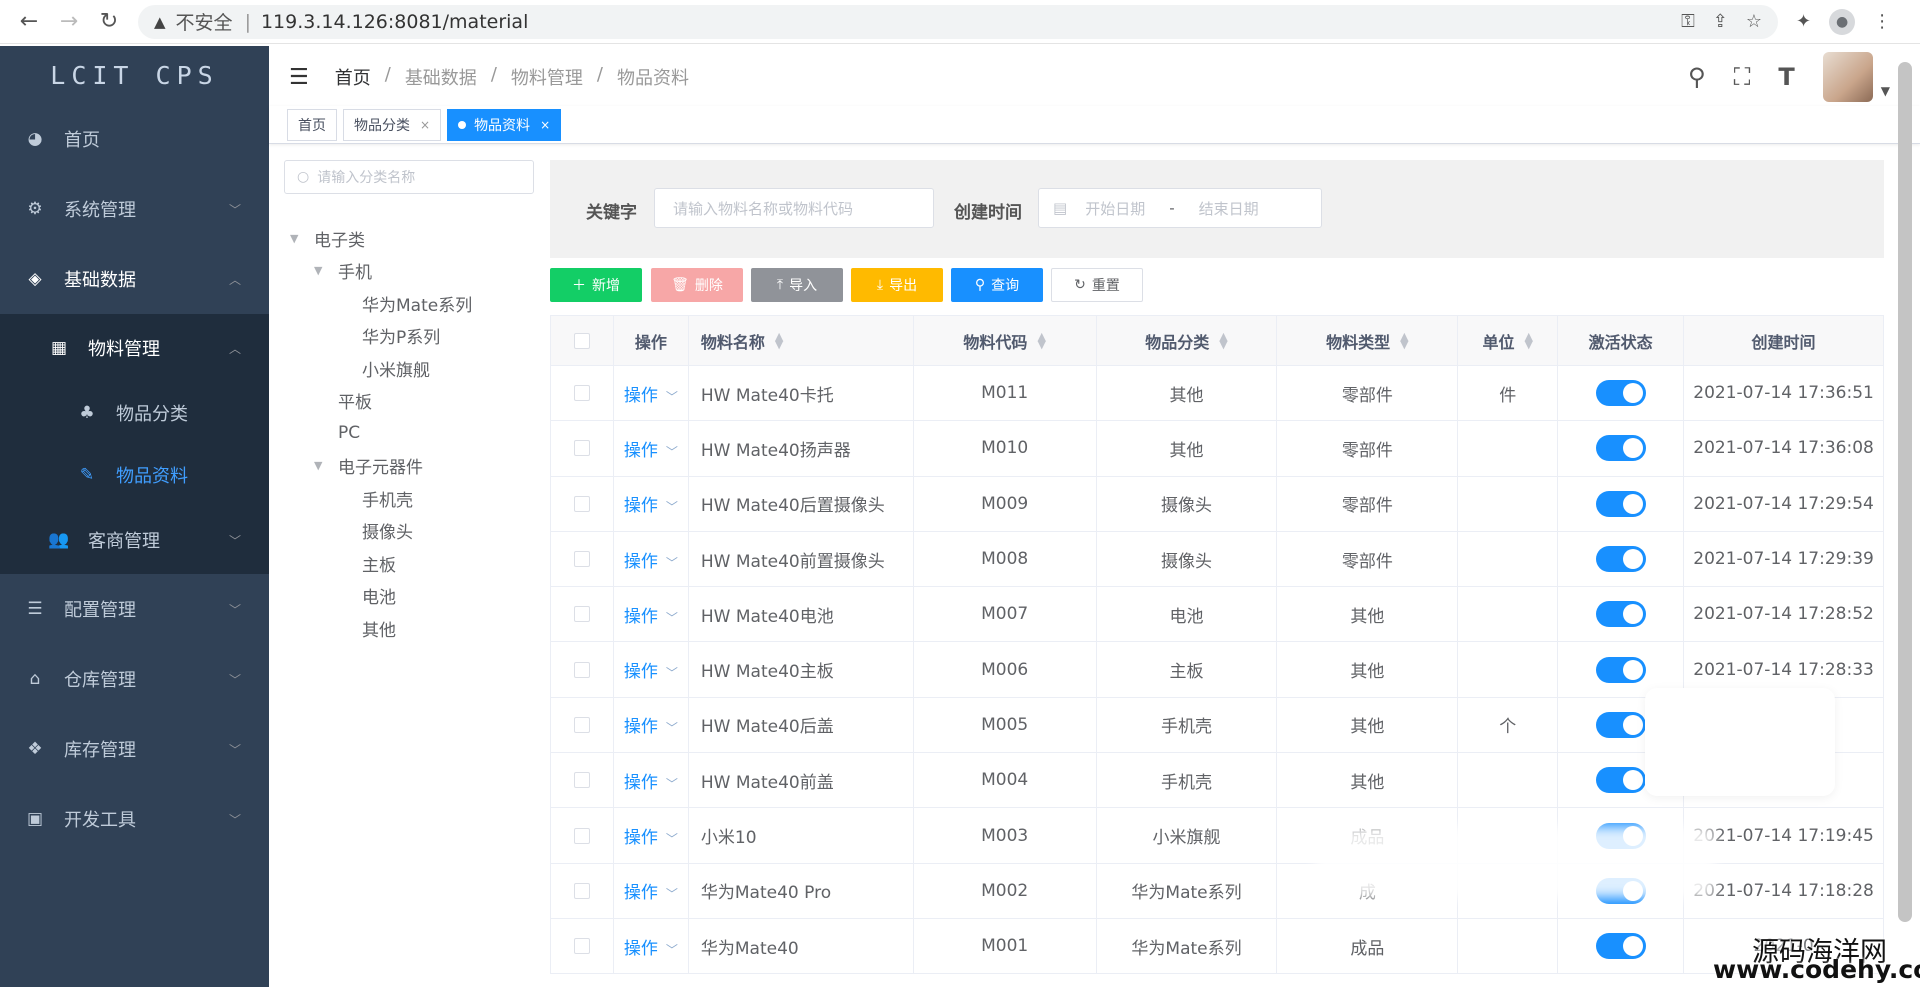  What do you see at coordinates (69, 22) in the screenshot?
I see `forward-icon: →` at bounding box center [69, 22].